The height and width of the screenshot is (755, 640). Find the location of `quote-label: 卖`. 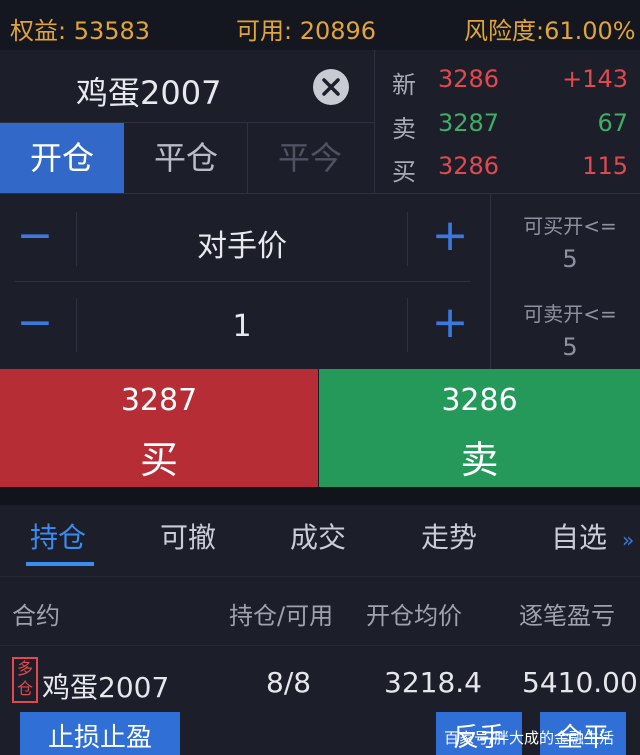

quote-label: 卖 is located at coordinates (404, 129).